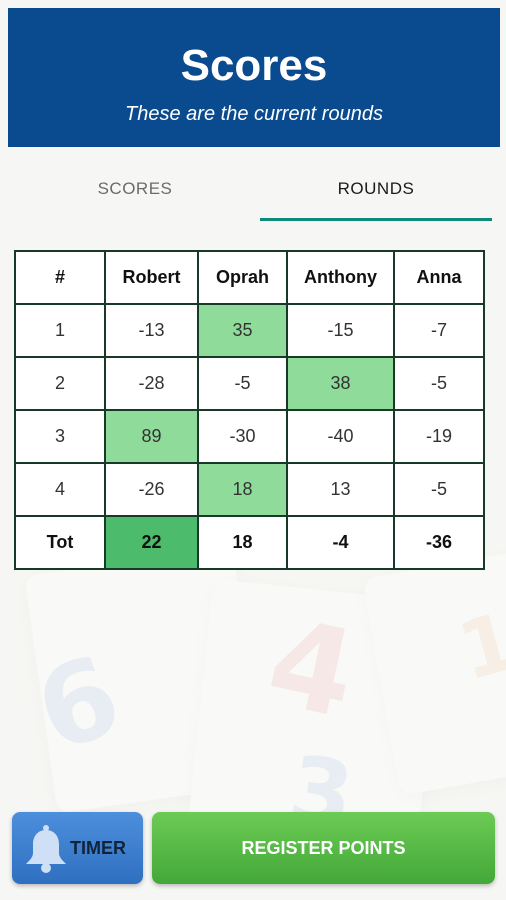  What do you see at coordinates (60, 436) in the screenshot?
I see `round-number-cell: 3` at bounding box center [60, 436].